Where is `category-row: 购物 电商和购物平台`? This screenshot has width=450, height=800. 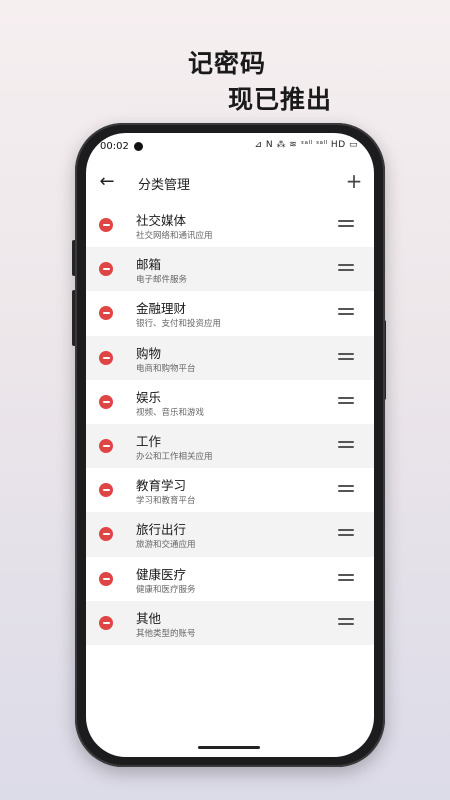 category-row: 购物 电商和购物平台 is located at coordinates (230, 357).